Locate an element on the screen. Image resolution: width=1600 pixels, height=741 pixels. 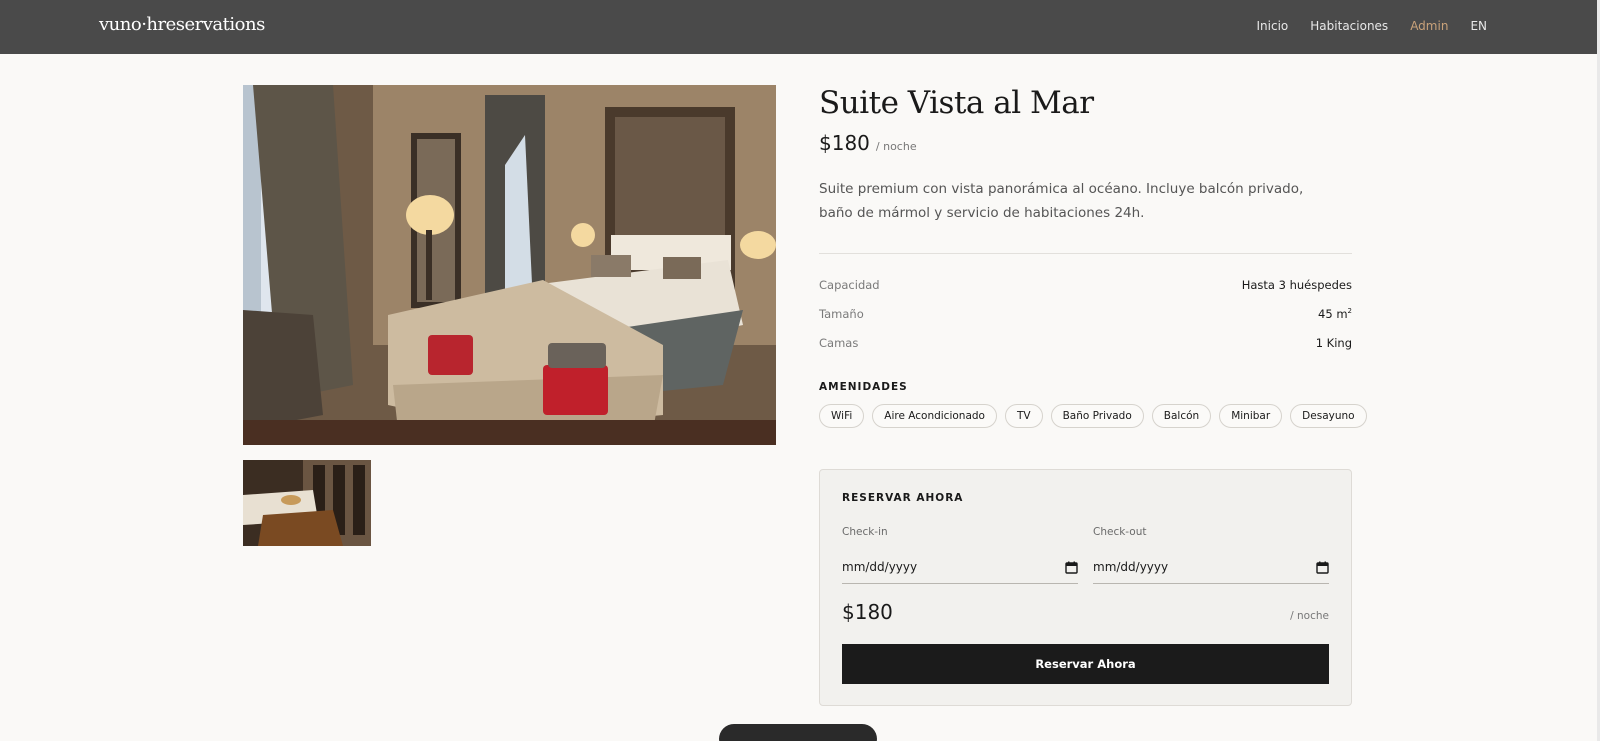
amenity-chip: Balcón is located at coordinates (1181, 416).